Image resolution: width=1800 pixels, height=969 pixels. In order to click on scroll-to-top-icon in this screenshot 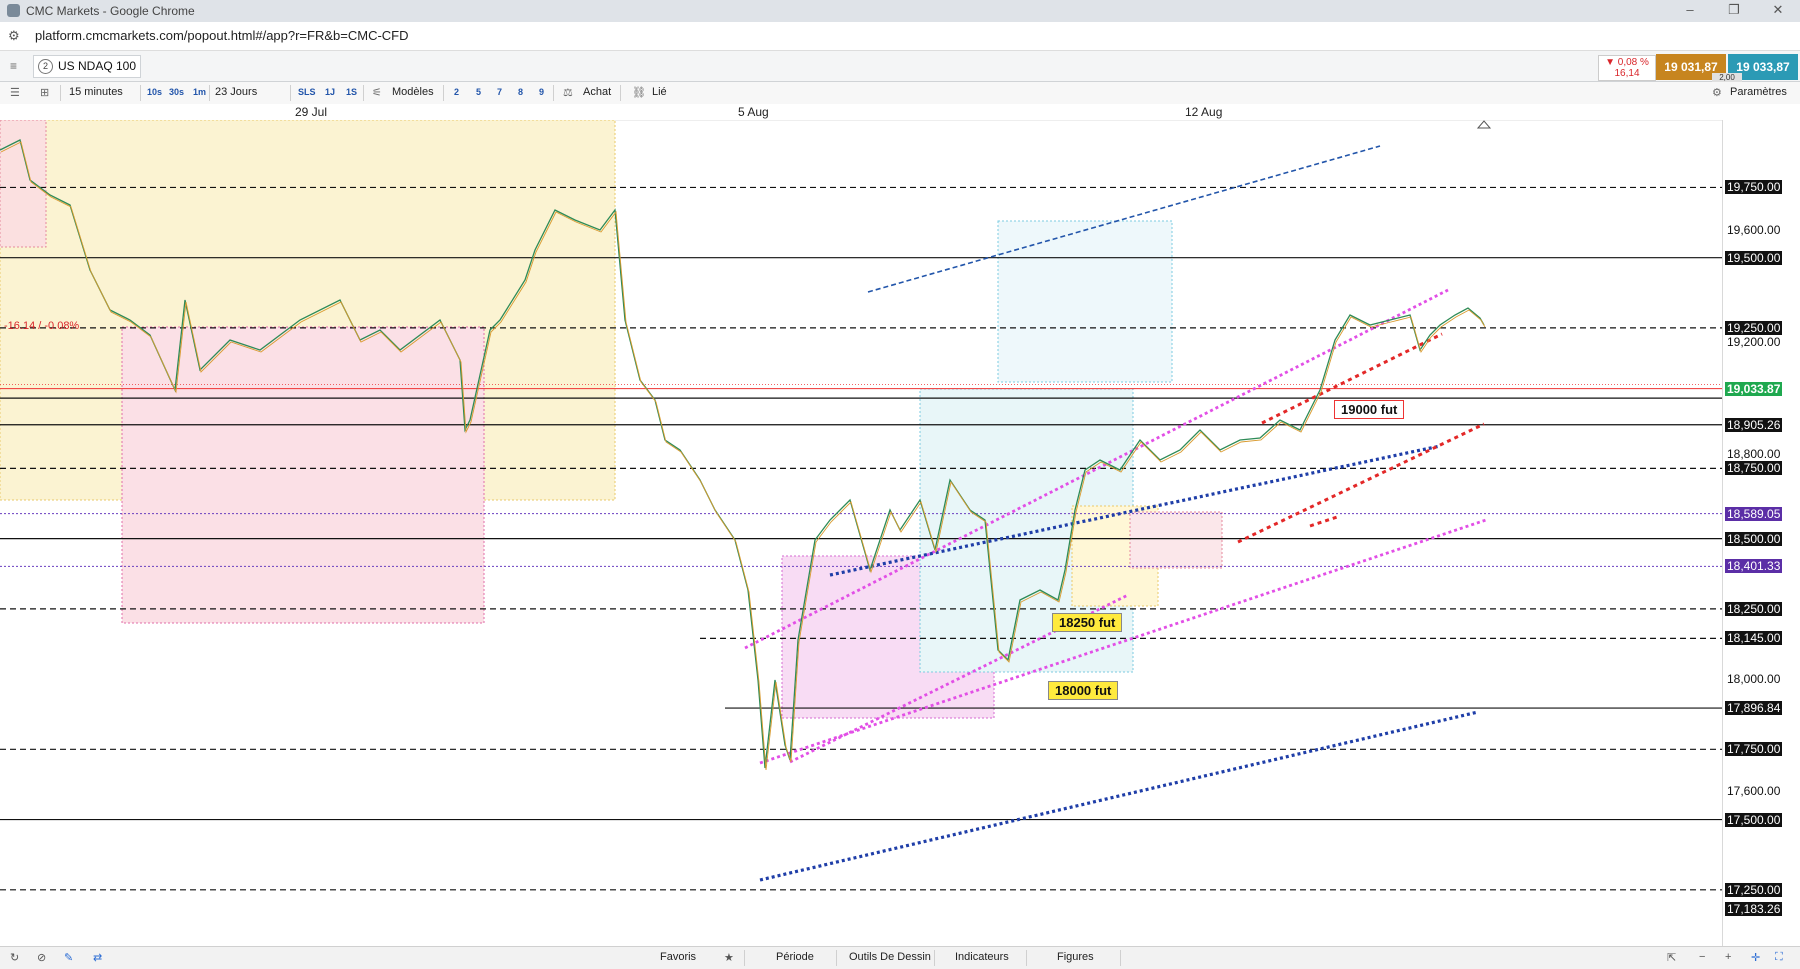, I will do `click(1484, 124)`.